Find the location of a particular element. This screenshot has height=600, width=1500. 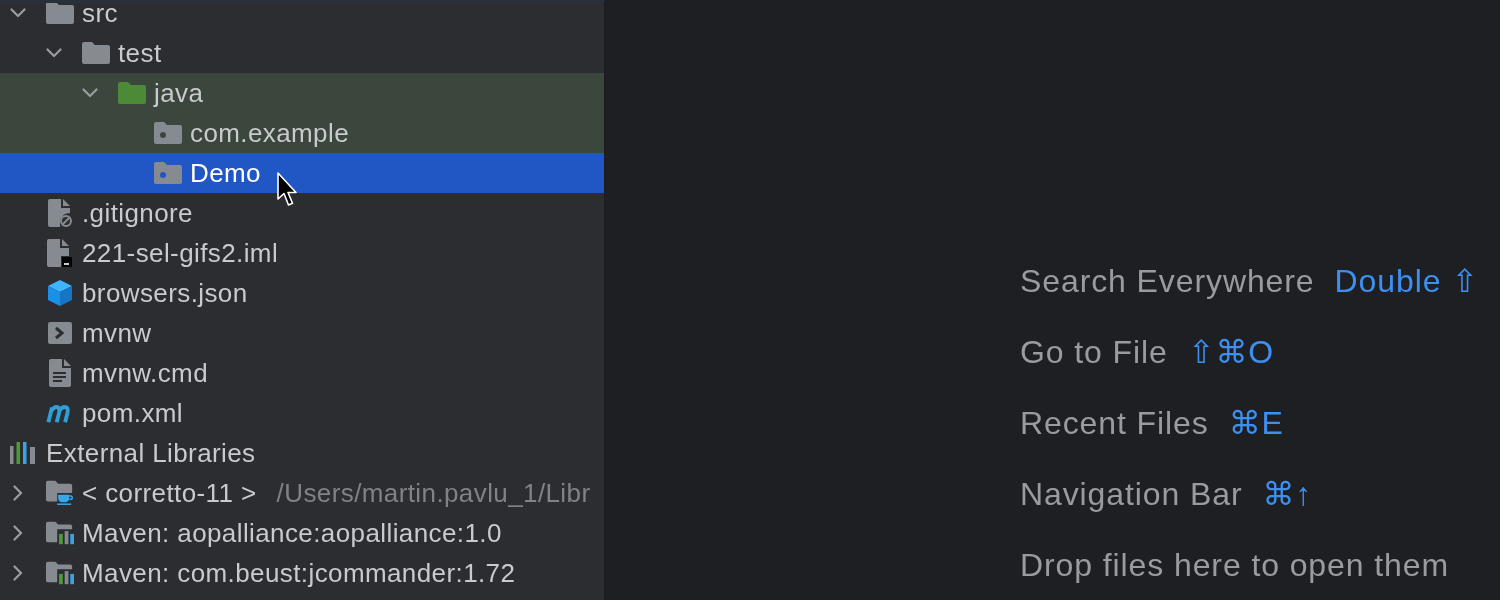

hint-text: Navigation Bar is located at coordinates (1131, 494).